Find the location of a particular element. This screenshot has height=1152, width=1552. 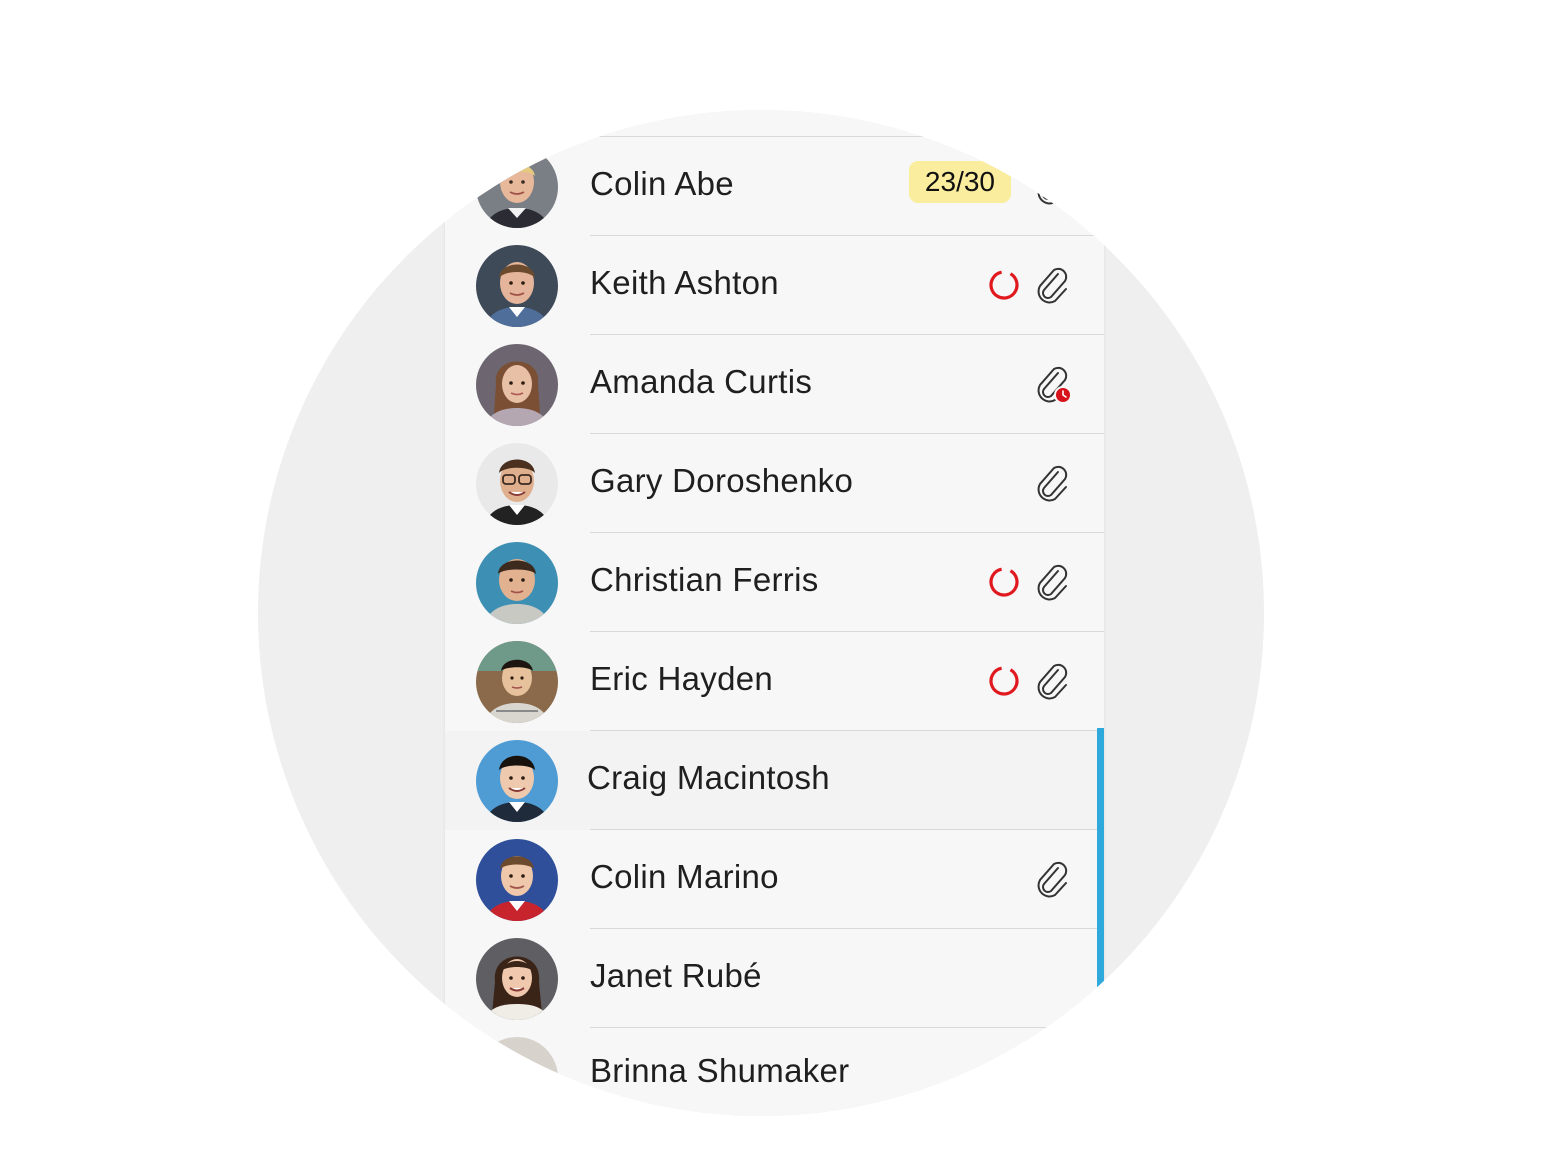

student-name: Colin Marino is located at coordinates (684, 876).